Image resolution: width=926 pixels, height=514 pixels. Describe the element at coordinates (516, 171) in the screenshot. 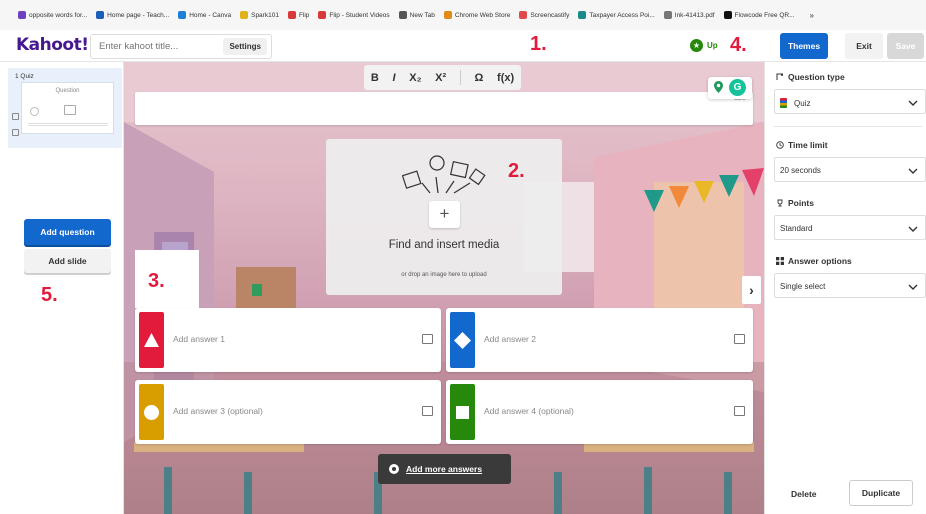

I see `annotation-number-2: 2.` at that location.